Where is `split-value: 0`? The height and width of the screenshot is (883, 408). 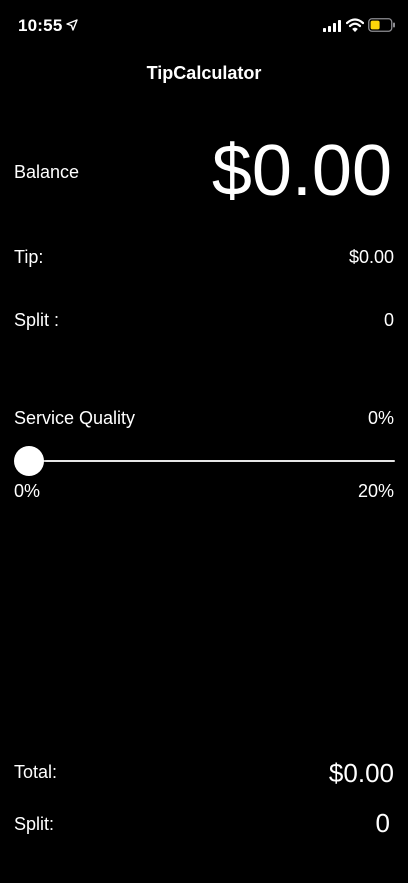
split-value: 0 is located at coordinates (388, 320).